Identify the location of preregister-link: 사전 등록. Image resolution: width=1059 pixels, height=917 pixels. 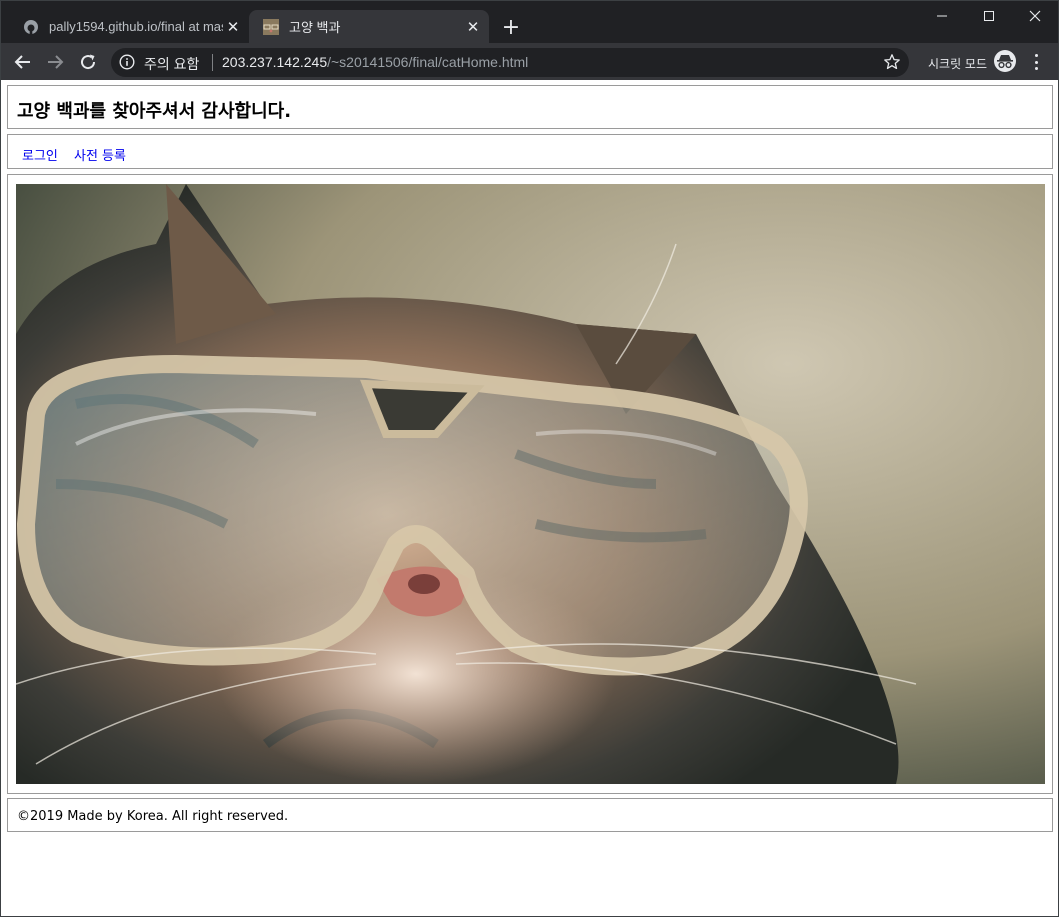
(100, 154).